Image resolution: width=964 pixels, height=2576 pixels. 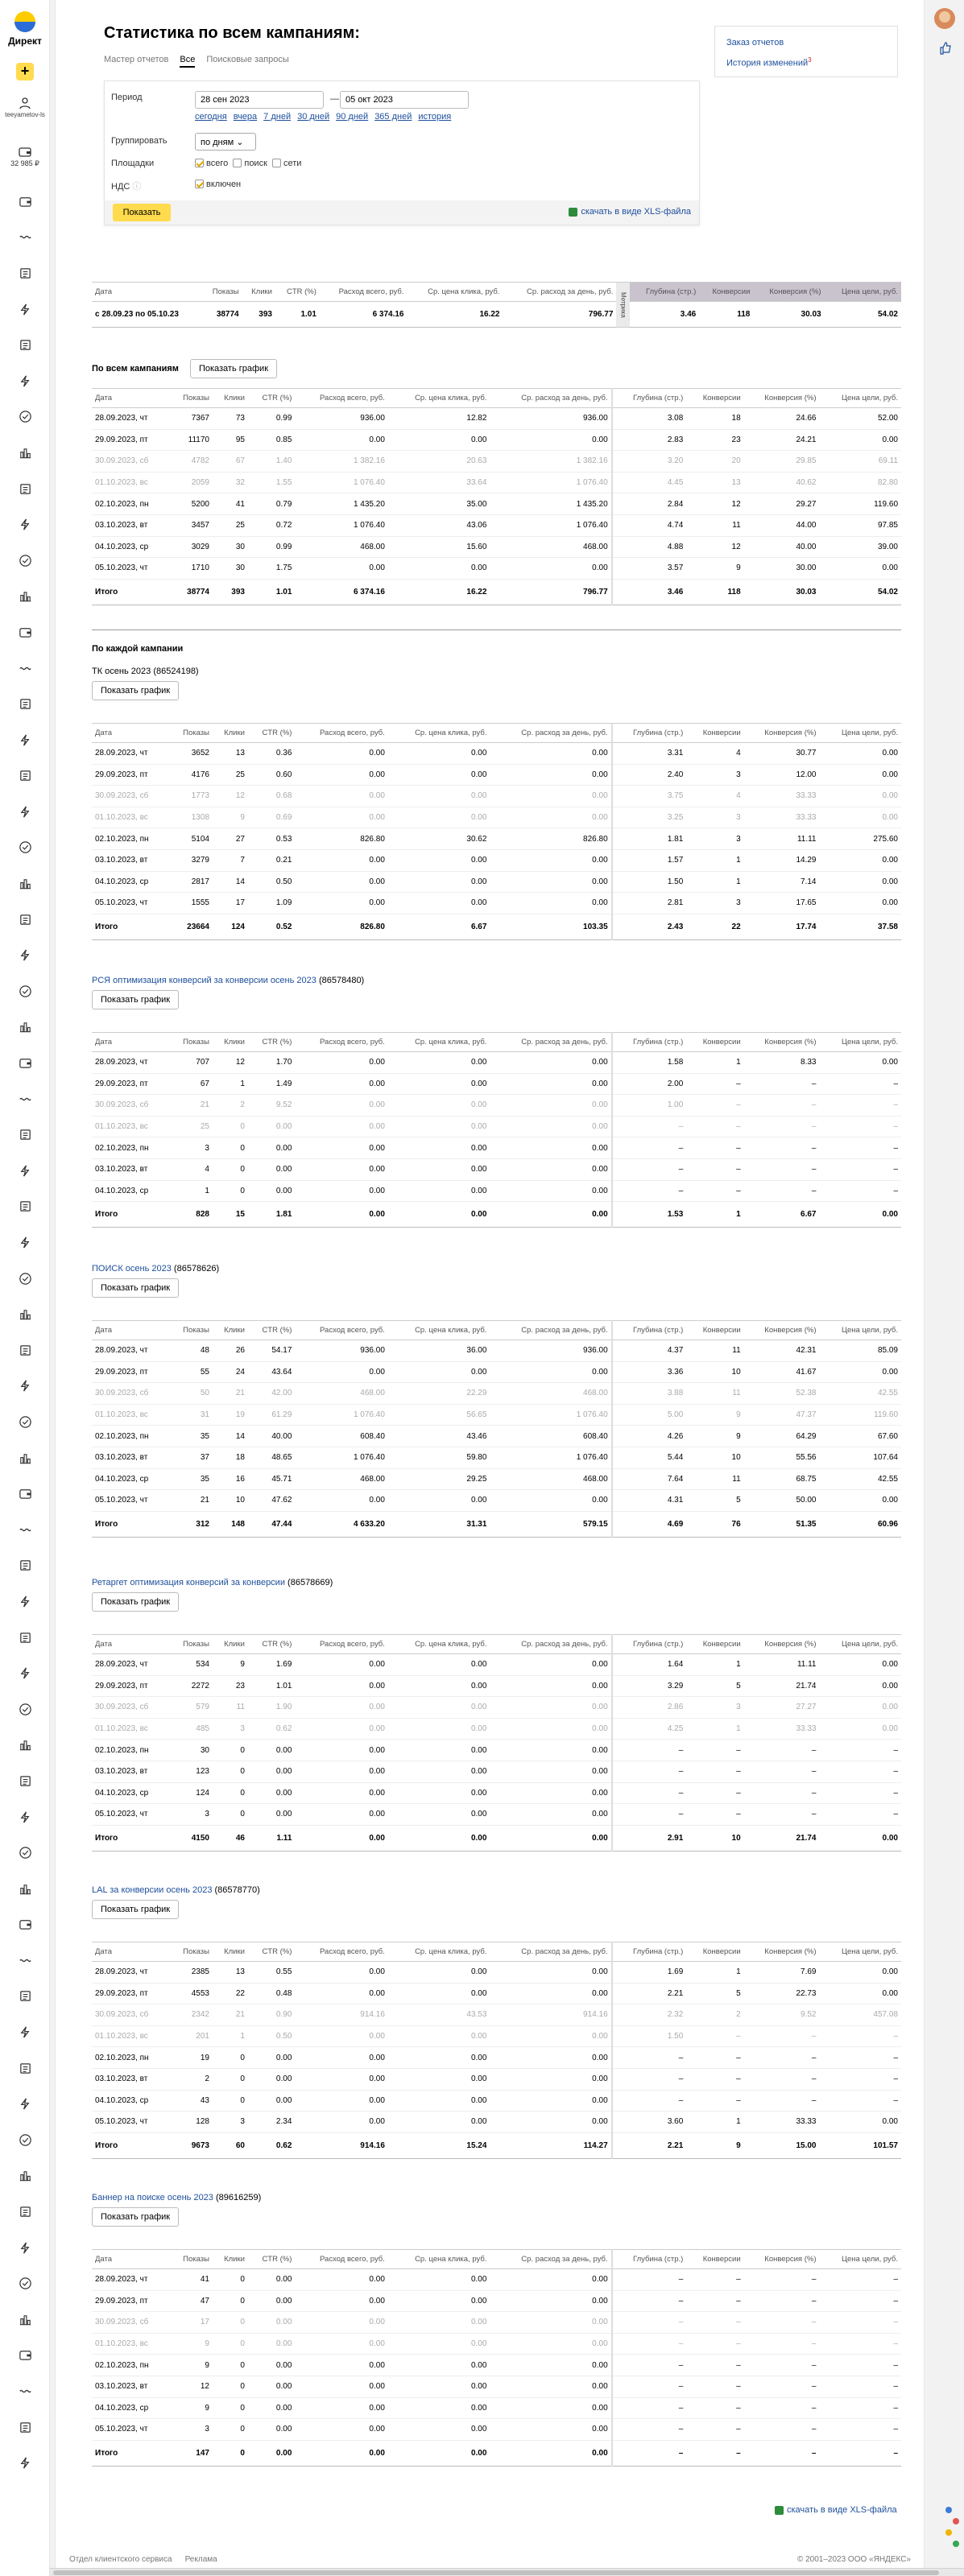 I want to click on create-button: +, so click(x=25, y=71).